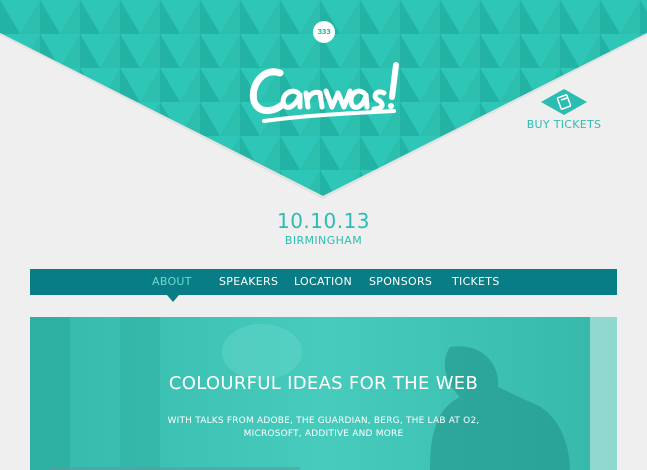 Image resolution: width=647 pixels, height=470 pixels. What do you see at coordinates (400, 282) in the screenshot?
I see `nav-item-sponsors: SPONSORS` at bounding box center [400, 282].